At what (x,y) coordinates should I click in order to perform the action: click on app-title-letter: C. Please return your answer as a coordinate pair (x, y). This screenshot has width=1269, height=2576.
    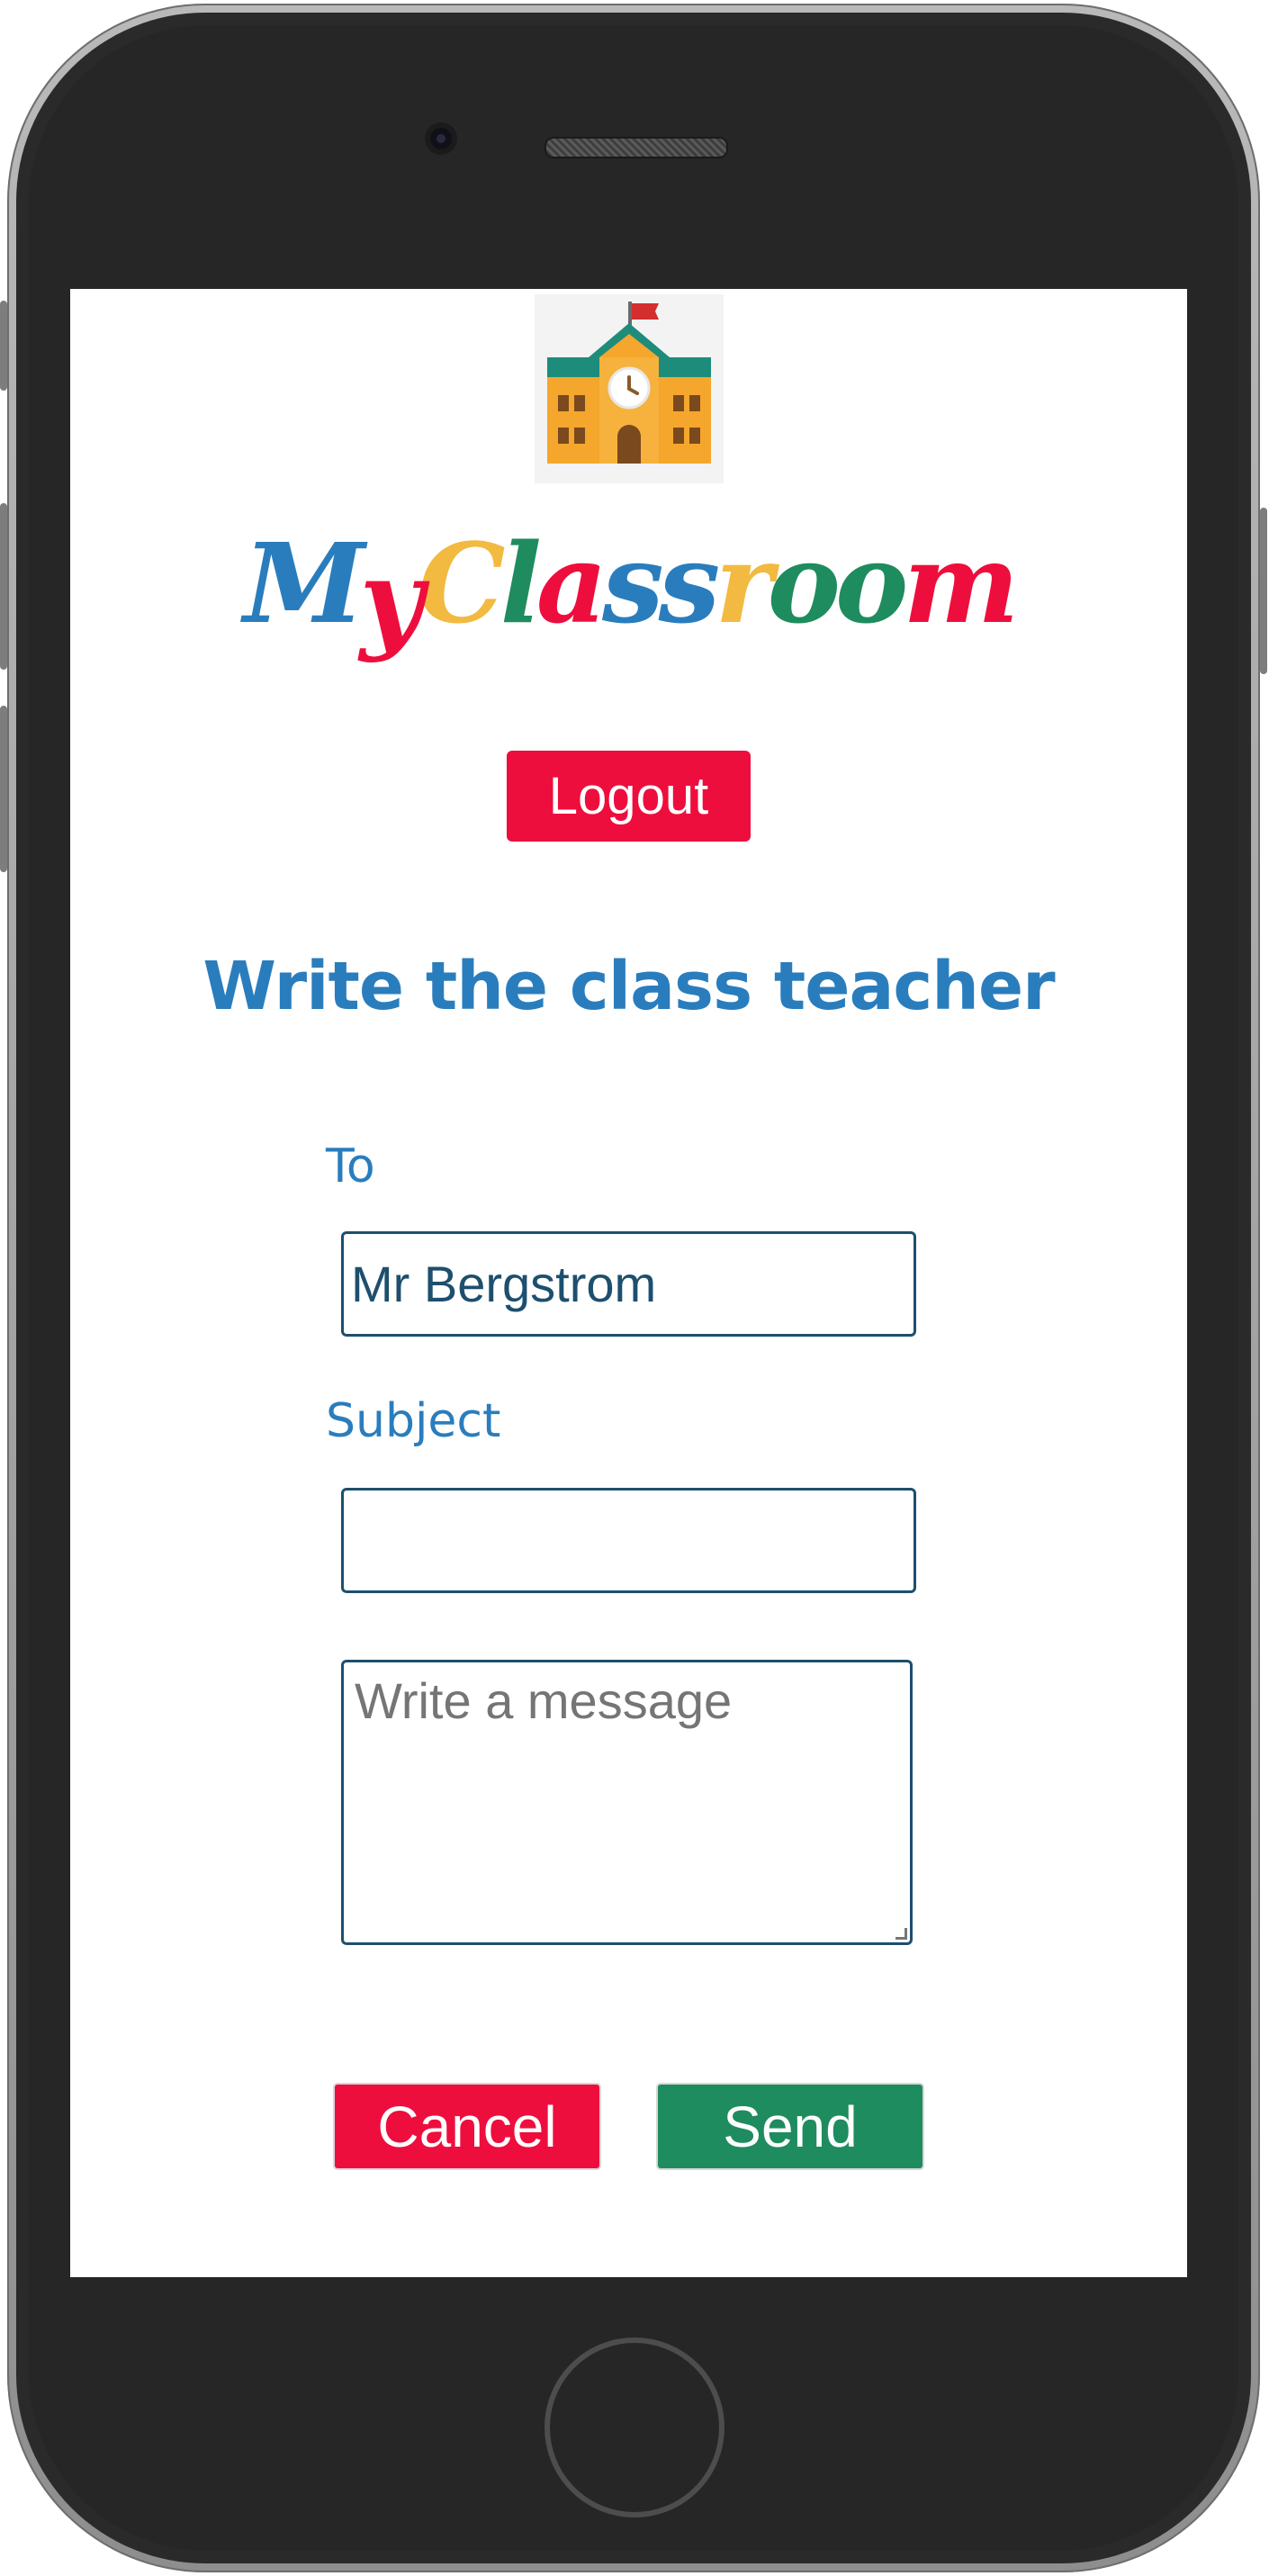
    Looking at the image, I should click on (462, 583).